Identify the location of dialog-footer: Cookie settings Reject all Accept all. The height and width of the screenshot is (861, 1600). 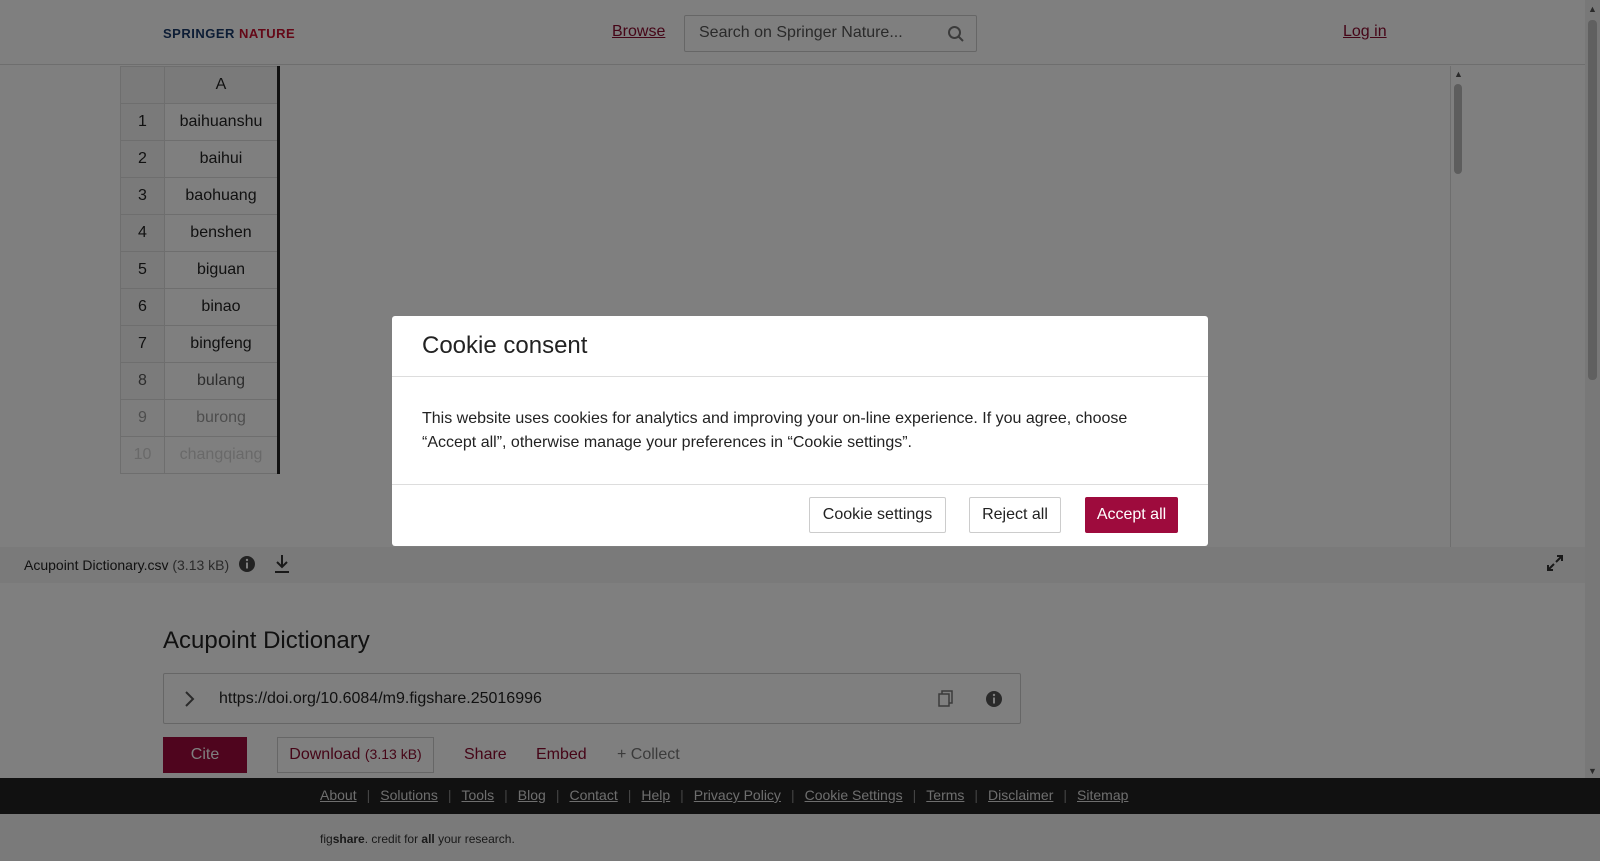
(800, 515).